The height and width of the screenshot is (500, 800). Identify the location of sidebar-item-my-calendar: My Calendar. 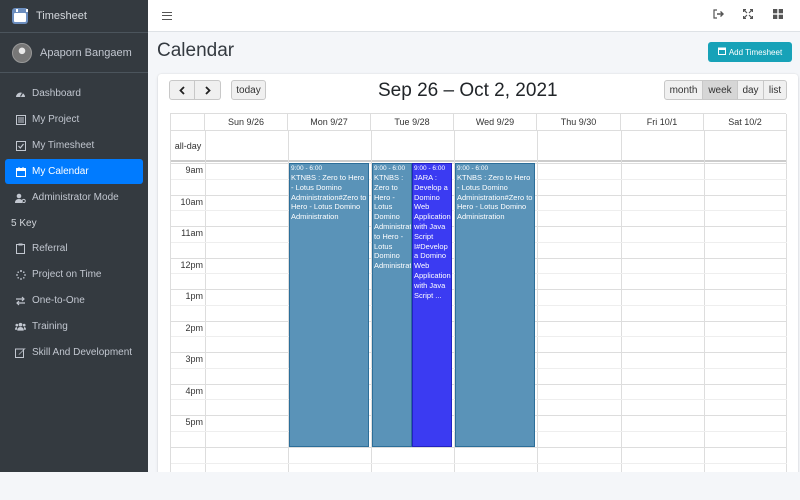
(74, 171).